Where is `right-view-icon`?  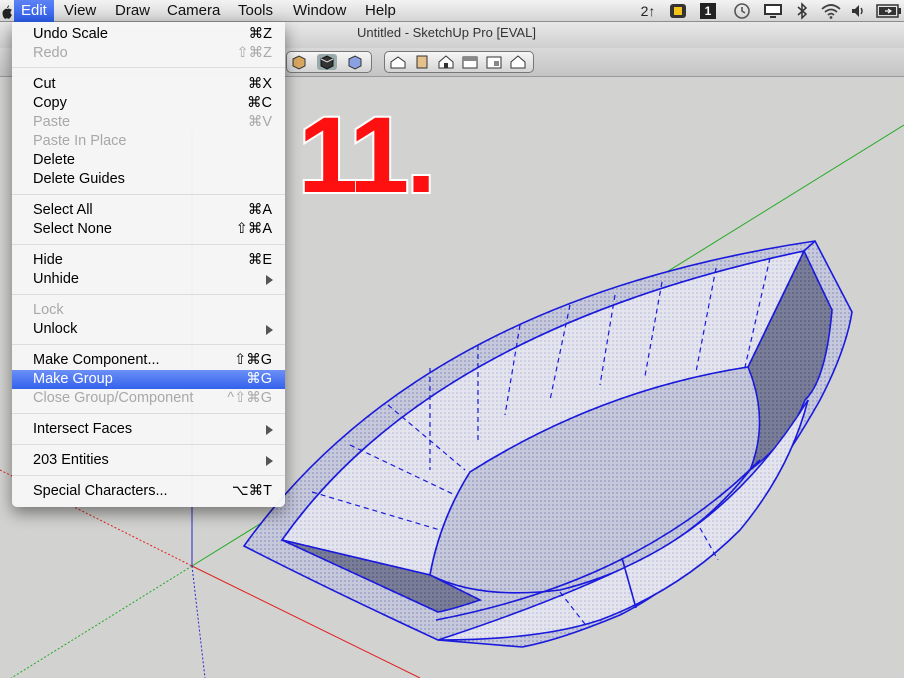
right-view-icon is located at coordinates (470, 62).